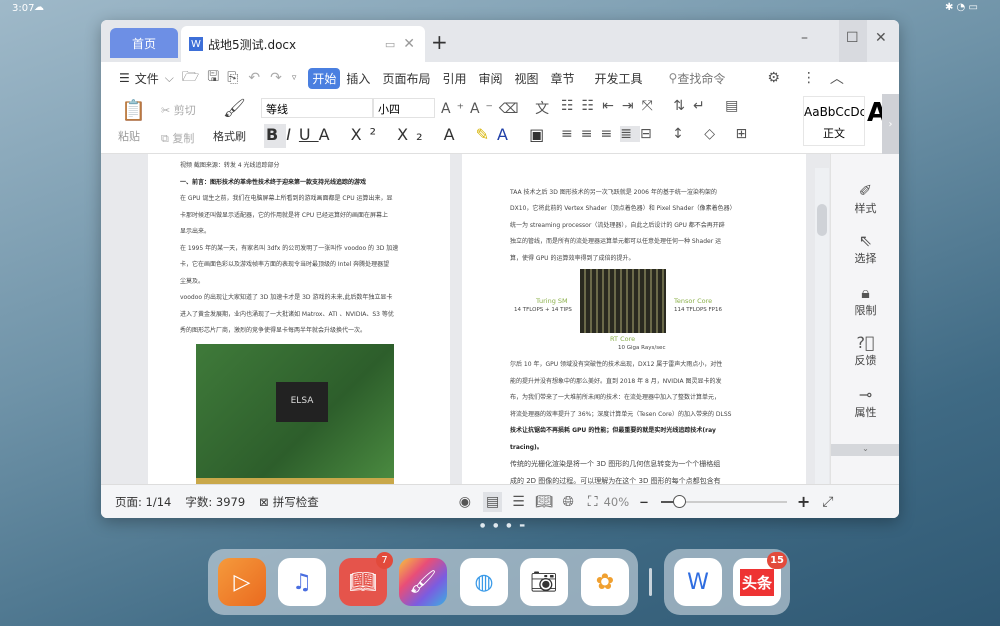 The width and height of the screenshot is (1000, 626). I want to click on paste-icon: 📋, so click(133, 110).